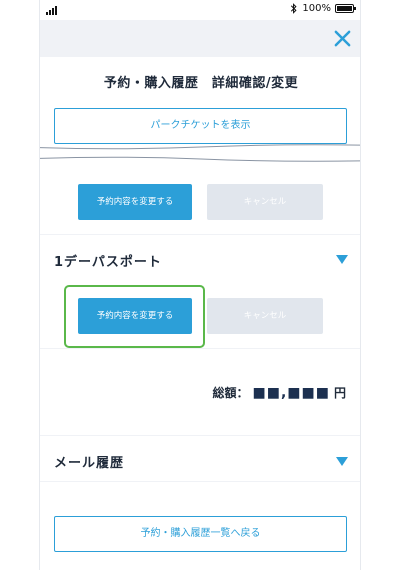 The height and width of the screenshot is (570, 400). What do you see at coordinates (291, 392) in the screenshot?
I see `total-amount: ■■,■■■` at bounding box center [291, 392].